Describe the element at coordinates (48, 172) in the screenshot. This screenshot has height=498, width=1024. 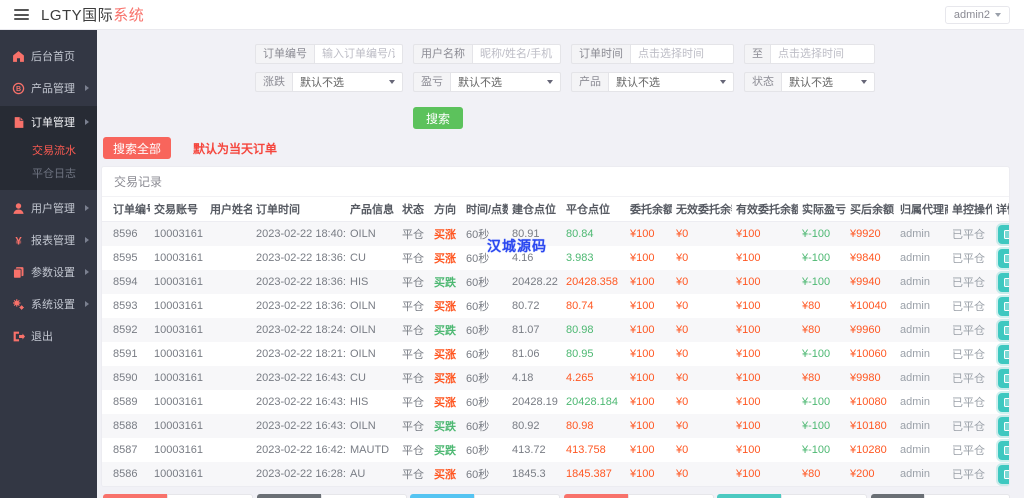
I see `sidebar-subitem-close-log: 平仓日志` at that location.